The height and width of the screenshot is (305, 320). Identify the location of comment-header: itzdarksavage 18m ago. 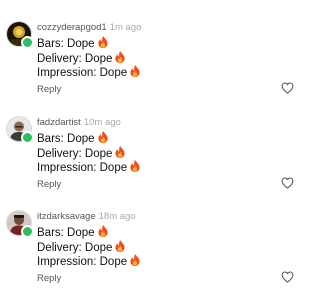
(86, 217).